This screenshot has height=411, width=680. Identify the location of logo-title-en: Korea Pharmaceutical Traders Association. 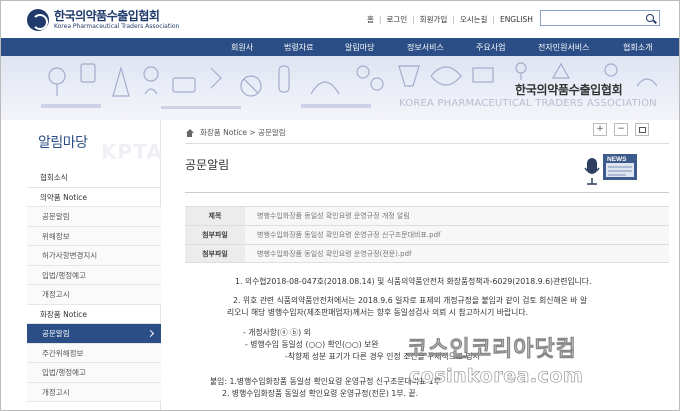
(117, 26).